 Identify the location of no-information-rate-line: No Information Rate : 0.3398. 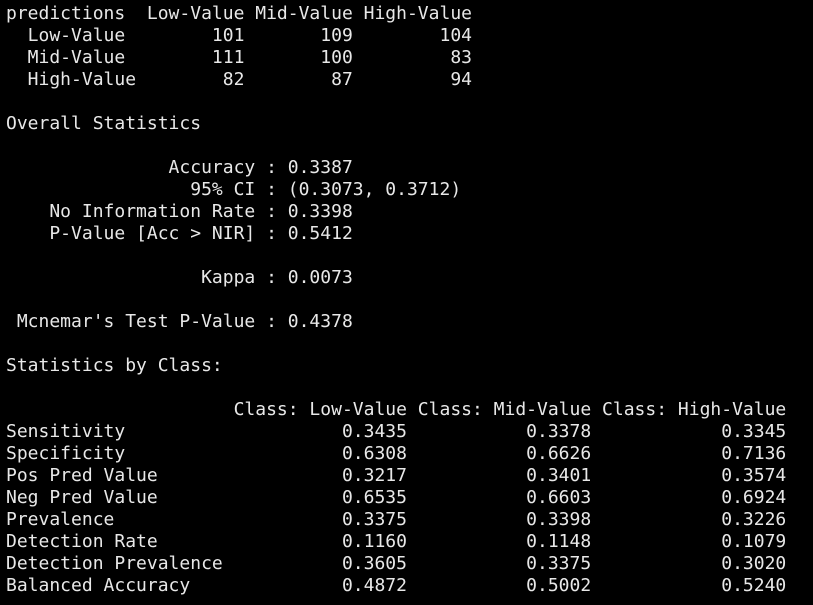
(179, 211).